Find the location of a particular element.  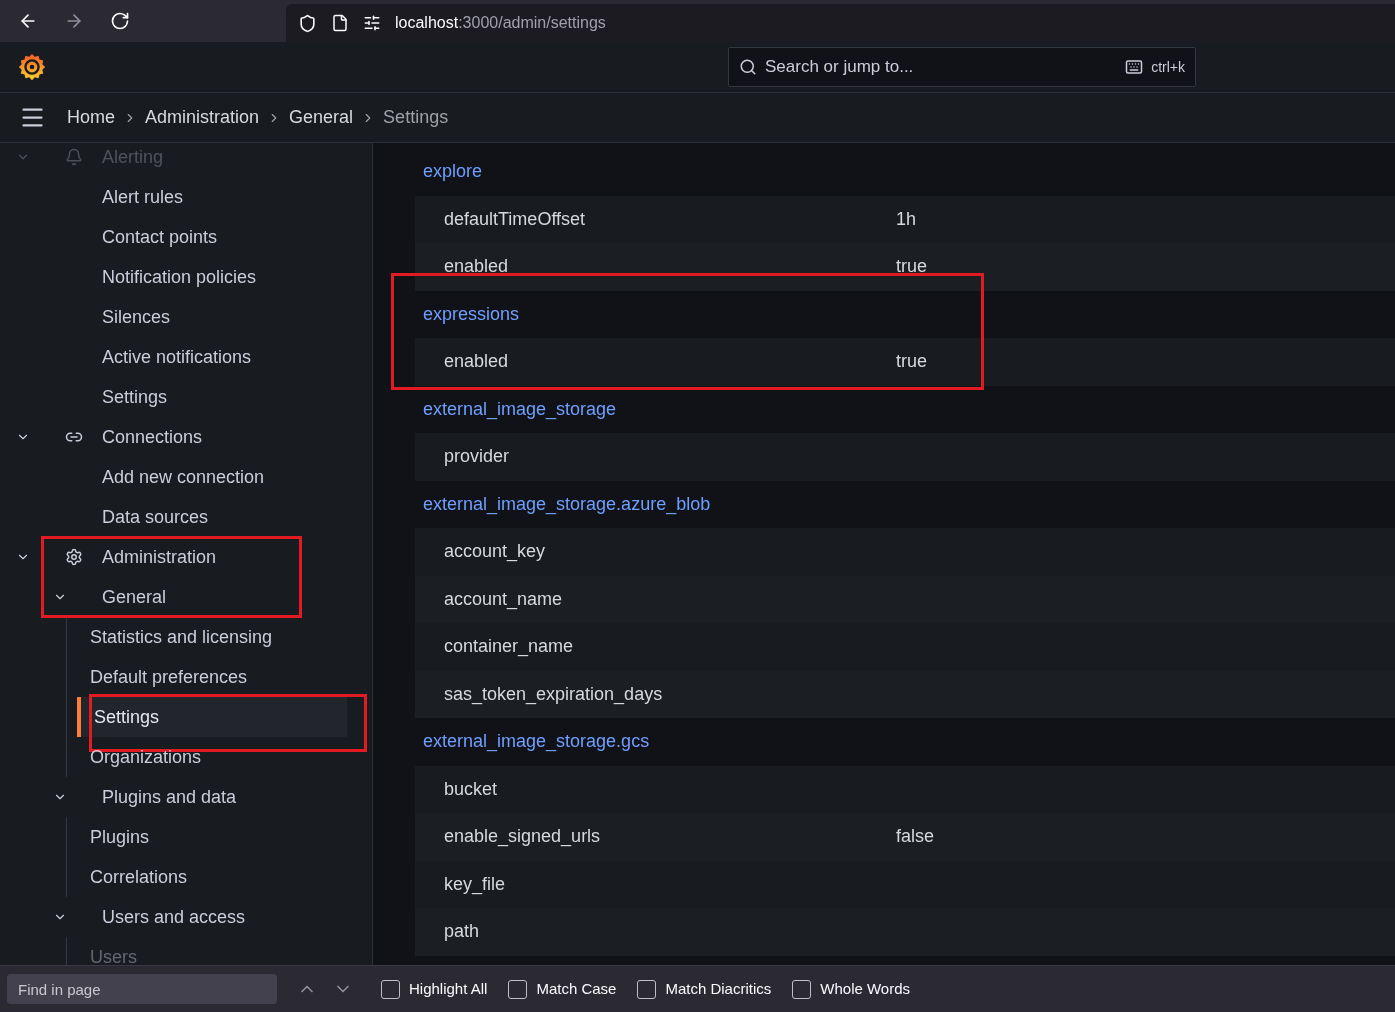

section-heading: external_image_storage is located at coordinates (520, 409).